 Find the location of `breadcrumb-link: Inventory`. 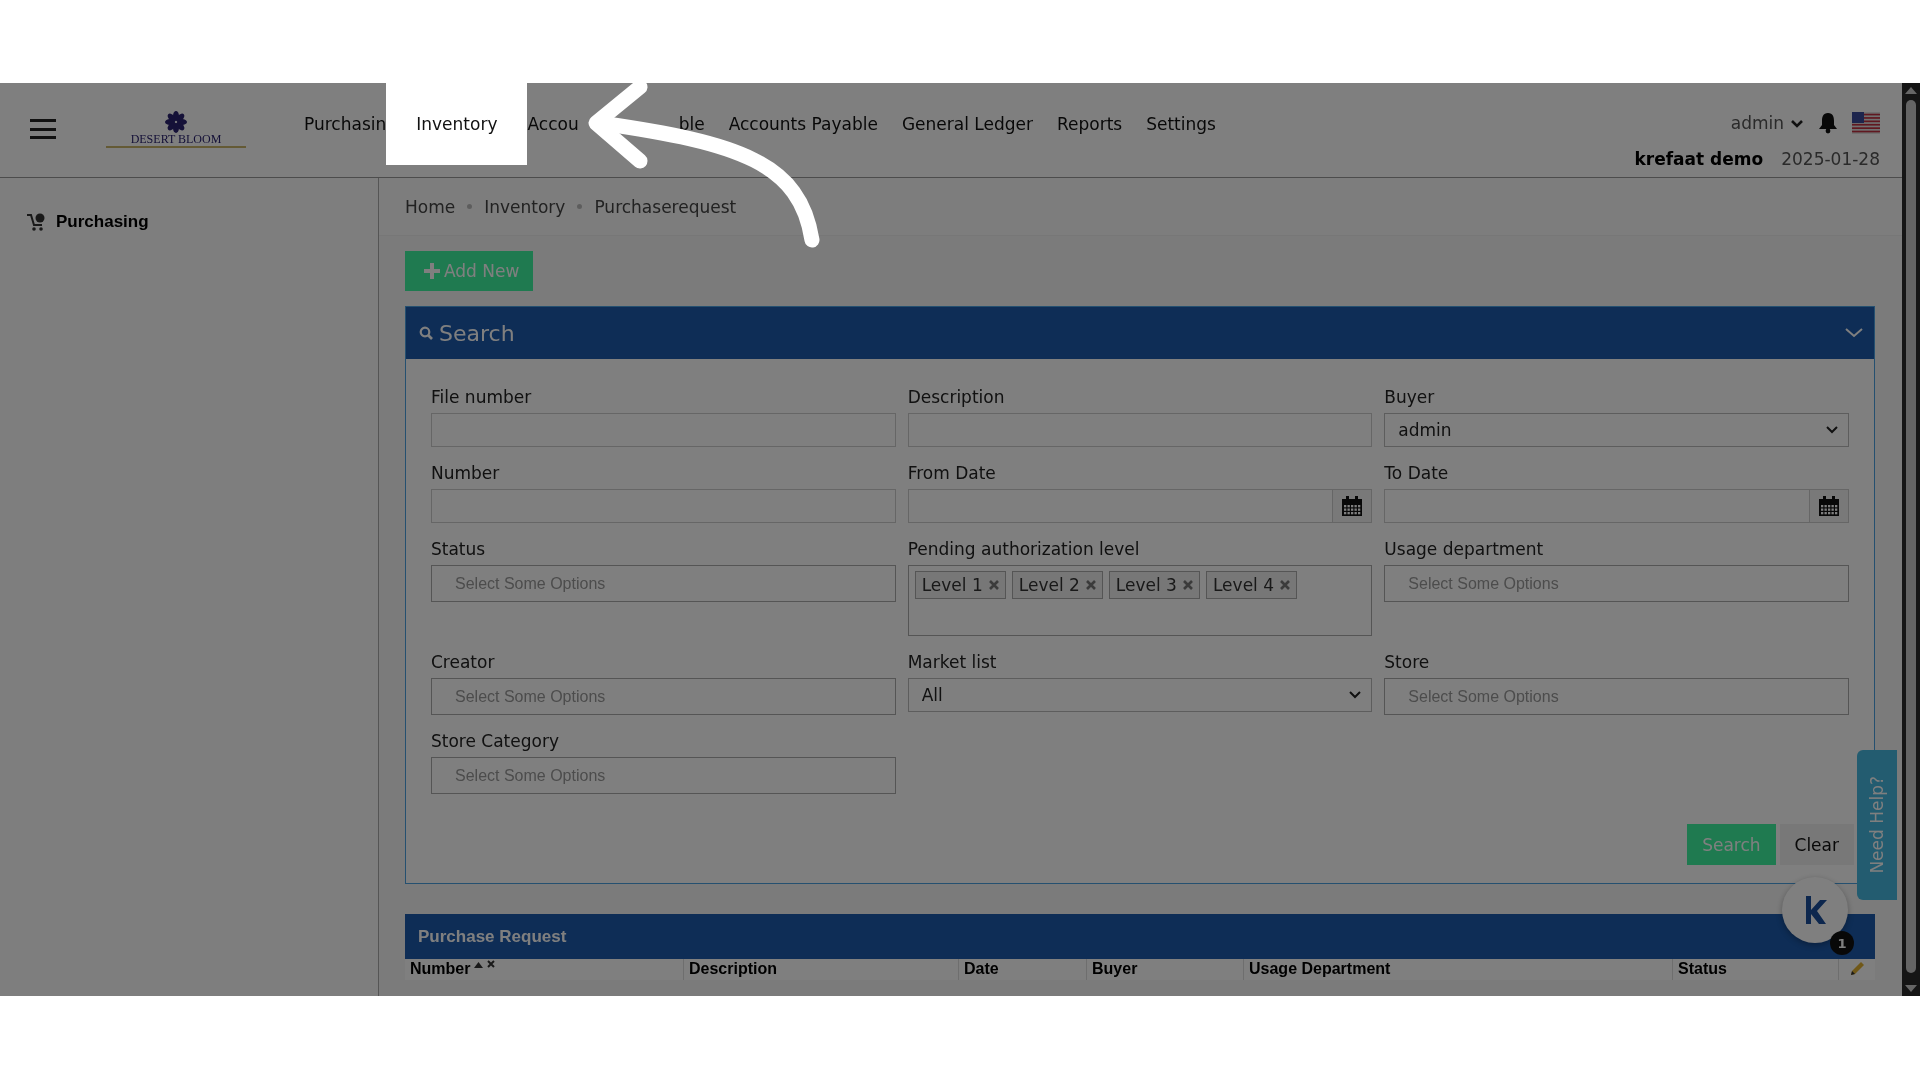

breadcrumb-link: Inventory is located at coordinates (525, 206).